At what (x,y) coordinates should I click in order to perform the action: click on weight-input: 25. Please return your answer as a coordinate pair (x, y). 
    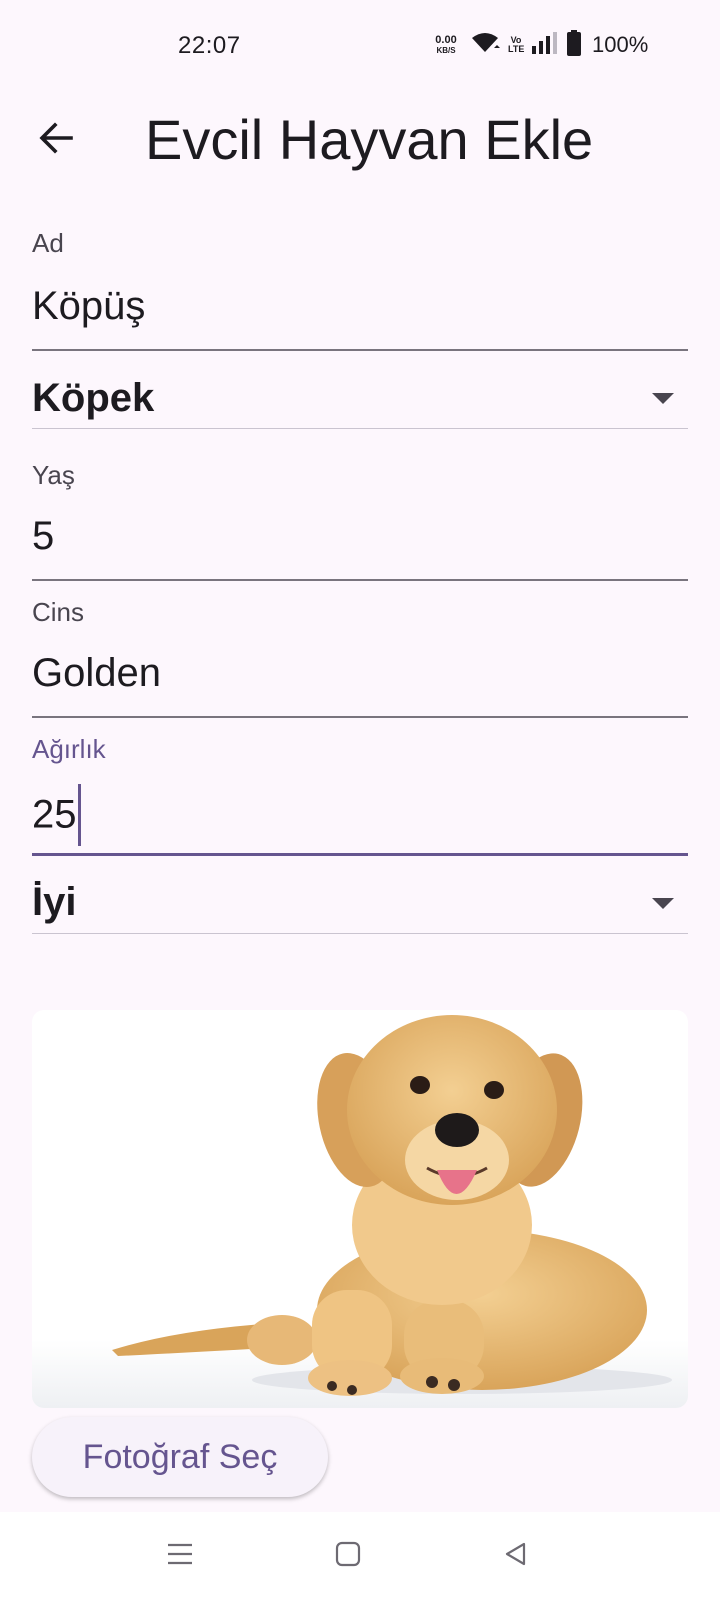
    Looking at the image, I should click on (56, 816).